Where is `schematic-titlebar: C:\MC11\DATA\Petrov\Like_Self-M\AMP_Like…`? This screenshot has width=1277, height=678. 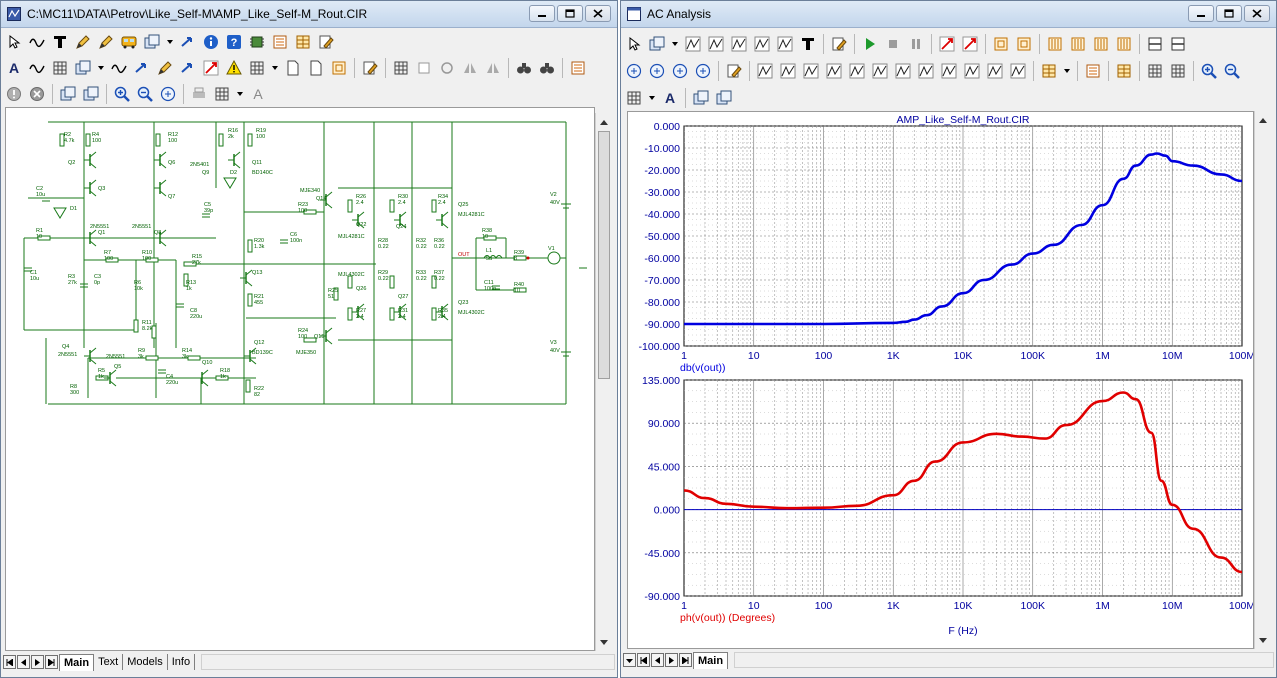 schematic-titlebar: C:\MC11\DATA\Petrov\Like_Self-M\AMP_Like… is located at coordinates (309, 14).